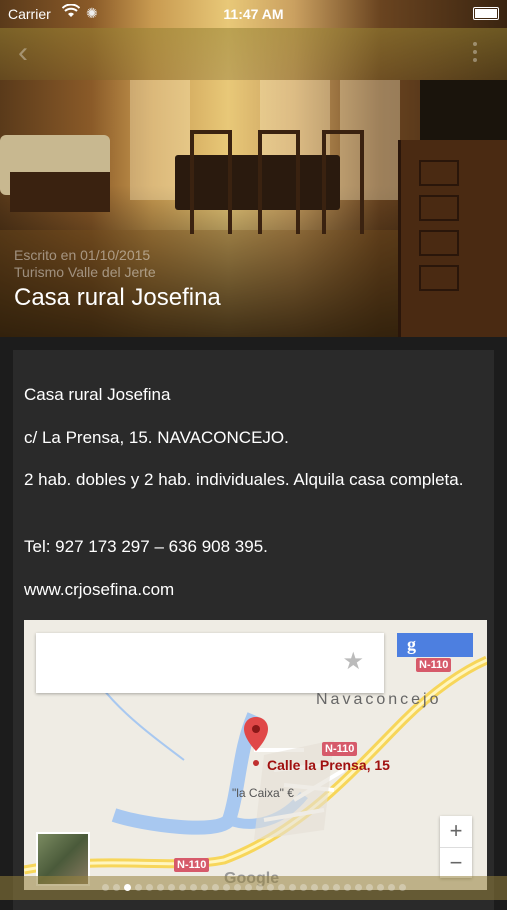  Describe the element at coordinates (249, 547) in the screenshot. I see `listing-phone: Tel: 927 173 297 – 636 908 395.` at that location.